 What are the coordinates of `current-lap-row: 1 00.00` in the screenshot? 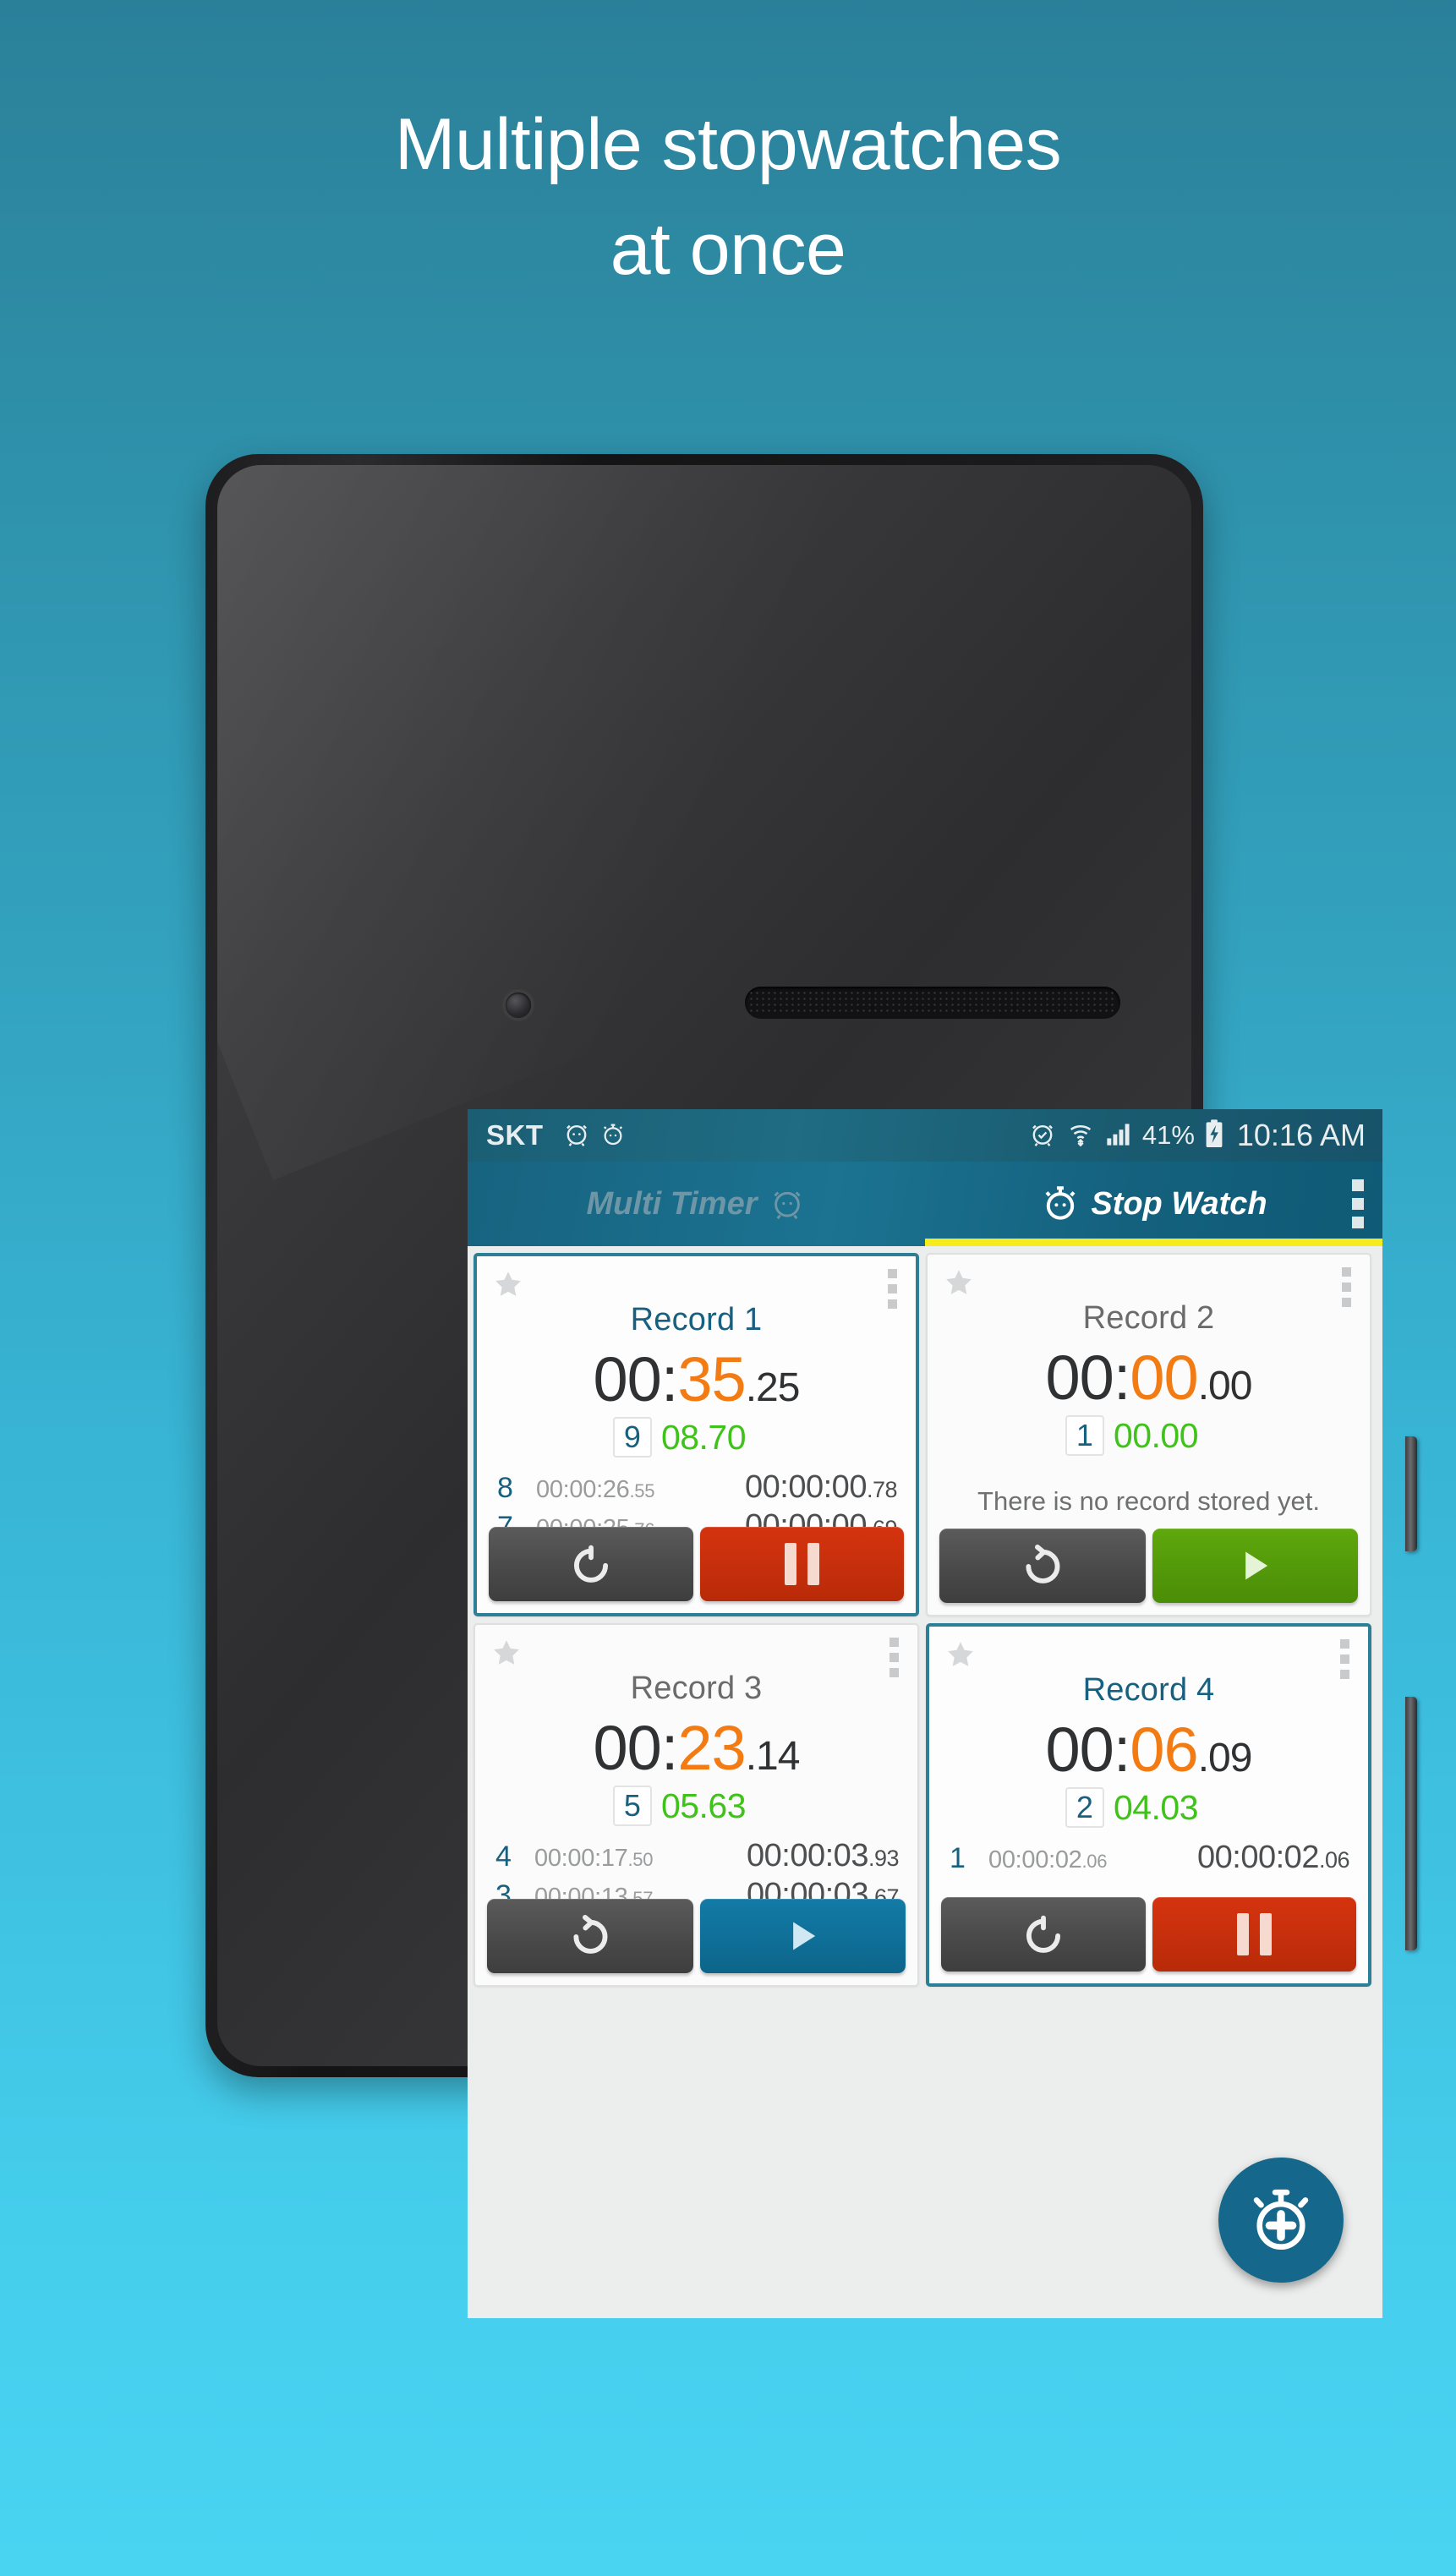 It's located at (1149, 1436).